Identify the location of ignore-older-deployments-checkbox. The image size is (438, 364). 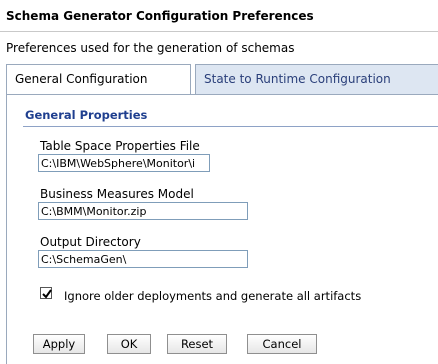
(46, 293).